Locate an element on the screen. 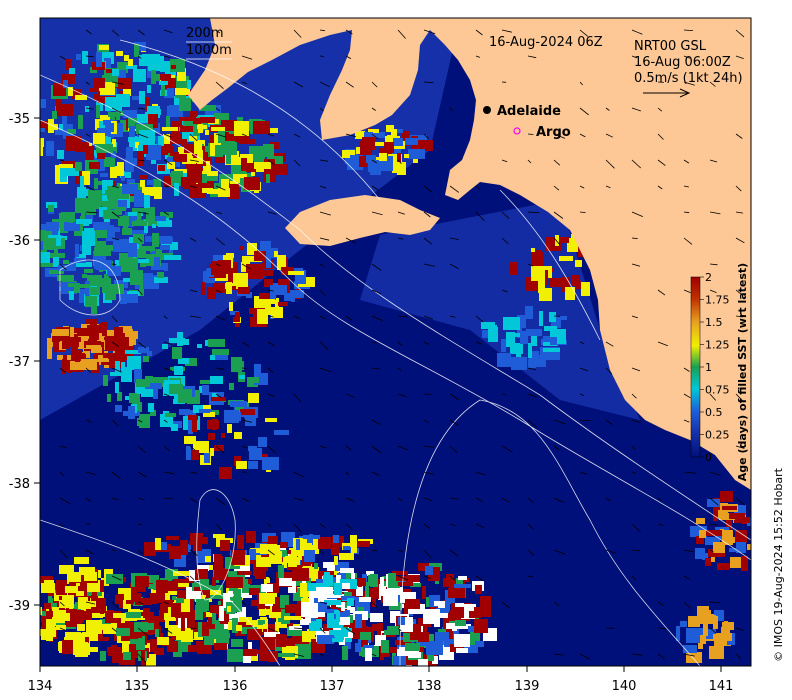  colorbar-tick-label: 1.25 is located at coordinates (717, 345).